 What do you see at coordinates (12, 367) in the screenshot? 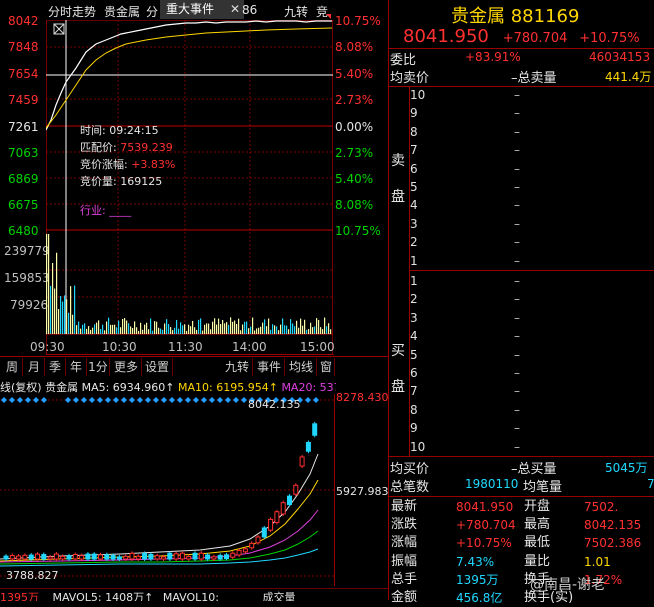
I see `period-tab-week: 周` at bounding box center [12, 367].